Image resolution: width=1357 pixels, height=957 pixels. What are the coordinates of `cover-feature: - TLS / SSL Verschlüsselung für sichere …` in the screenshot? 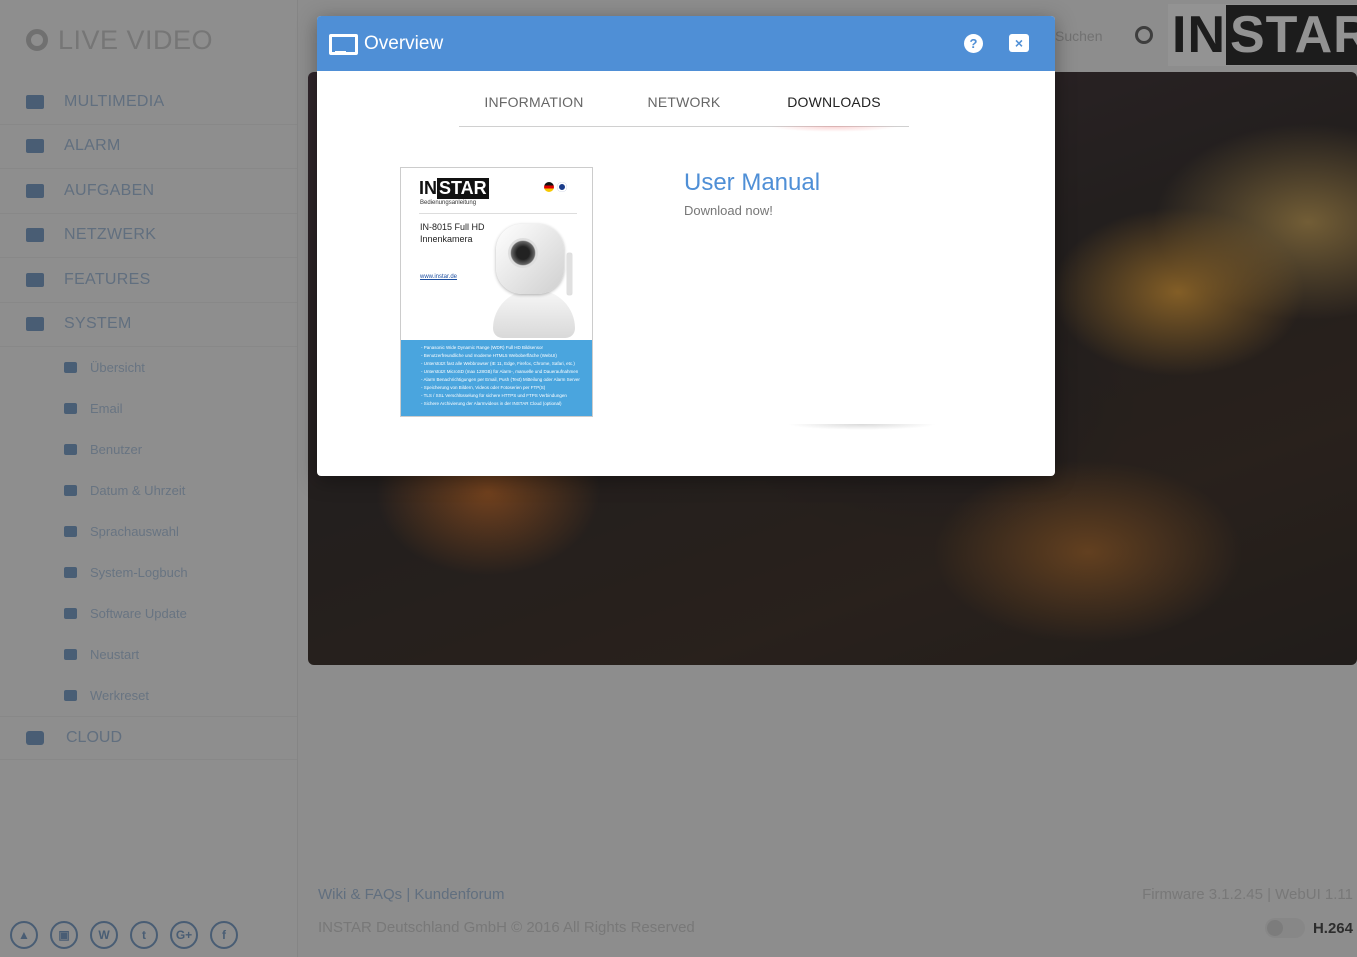 It's located at (494, 395).